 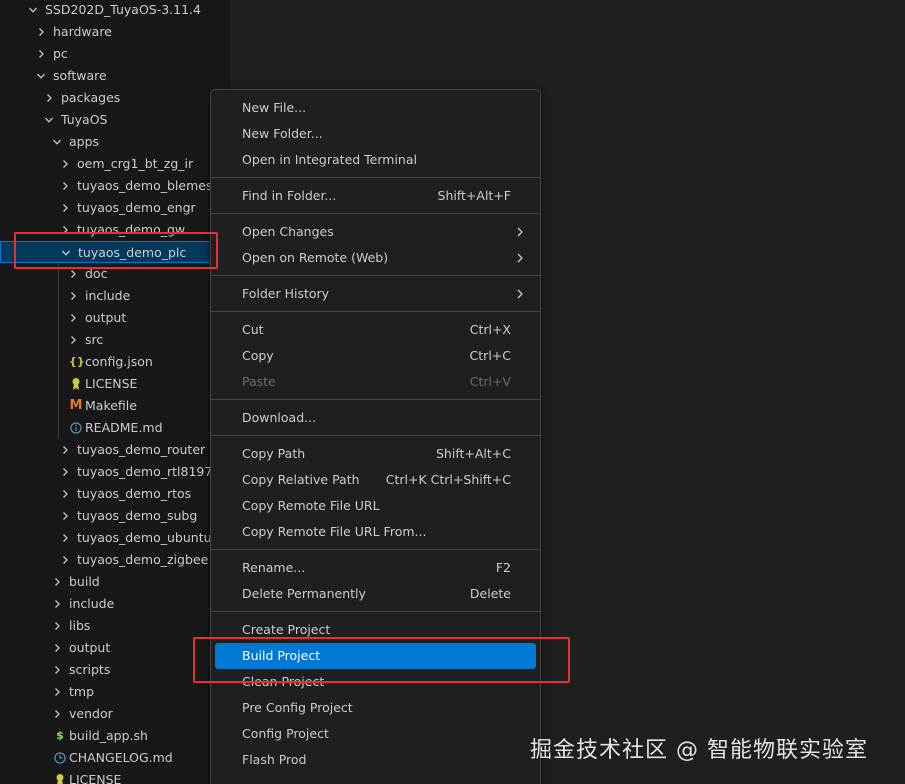 I want to click on tree-item: hardware, so click(x=115, y=32).